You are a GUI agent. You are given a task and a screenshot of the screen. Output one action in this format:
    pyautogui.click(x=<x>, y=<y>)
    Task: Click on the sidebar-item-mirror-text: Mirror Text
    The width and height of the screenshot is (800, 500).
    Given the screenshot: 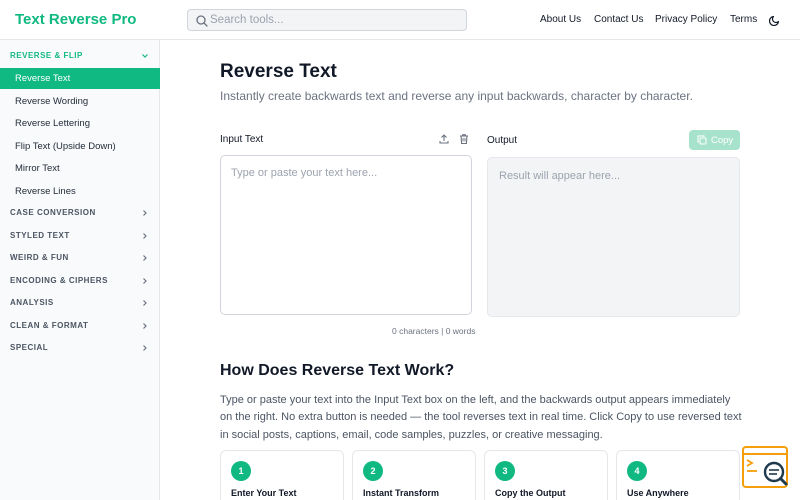 What is the action you would take?
    pyautogui.click(x=80, y=168)
    